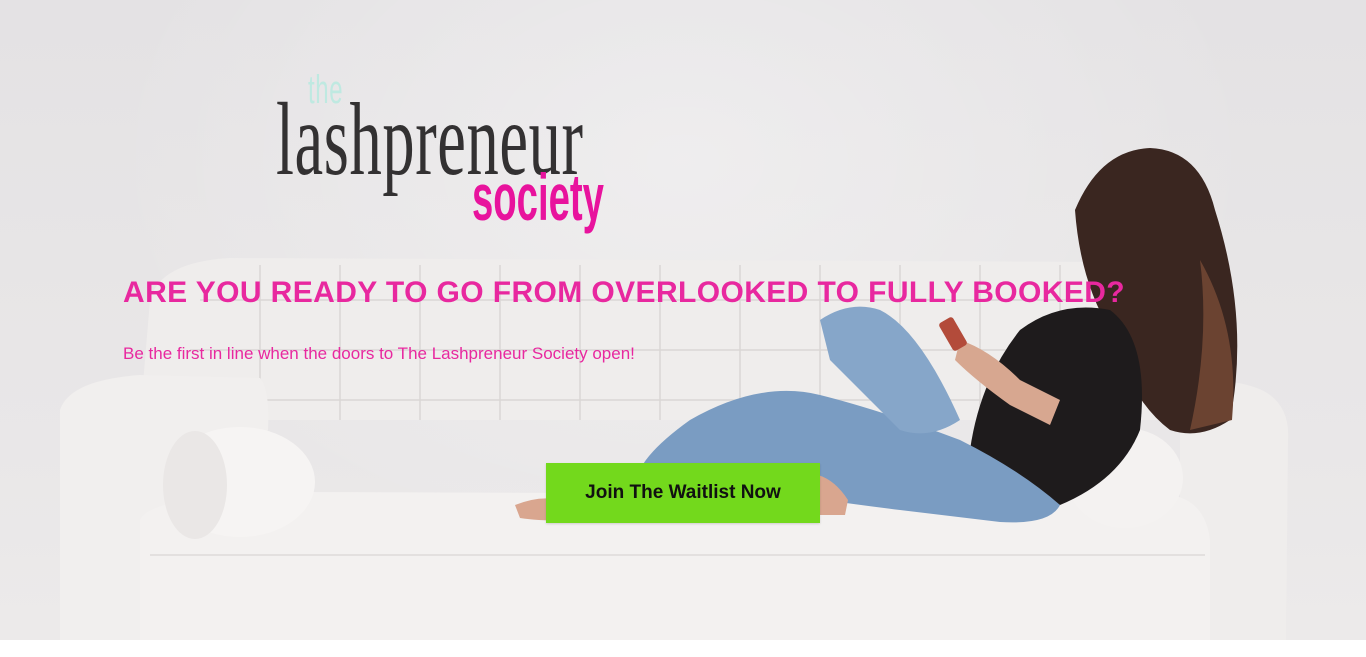 The image size is (1366, 657). I want to click on logo-society-text: society, so click(538, 197).